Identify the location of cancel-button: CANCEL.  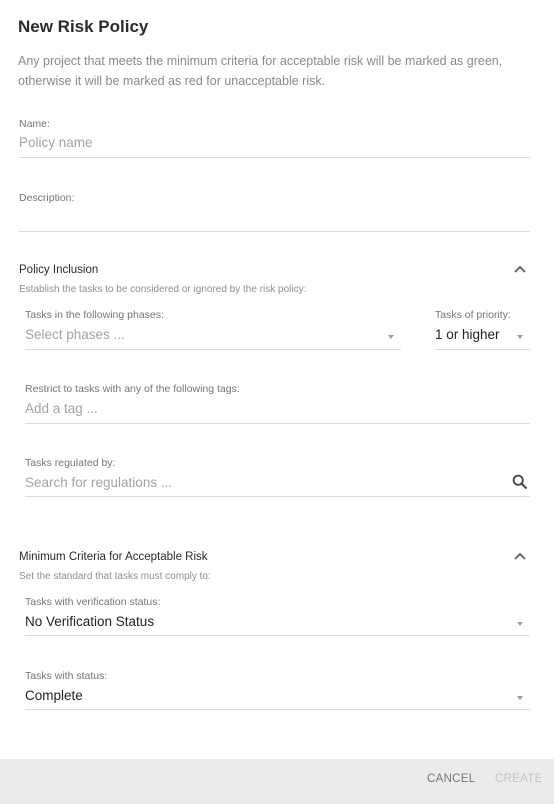
(451, 779).